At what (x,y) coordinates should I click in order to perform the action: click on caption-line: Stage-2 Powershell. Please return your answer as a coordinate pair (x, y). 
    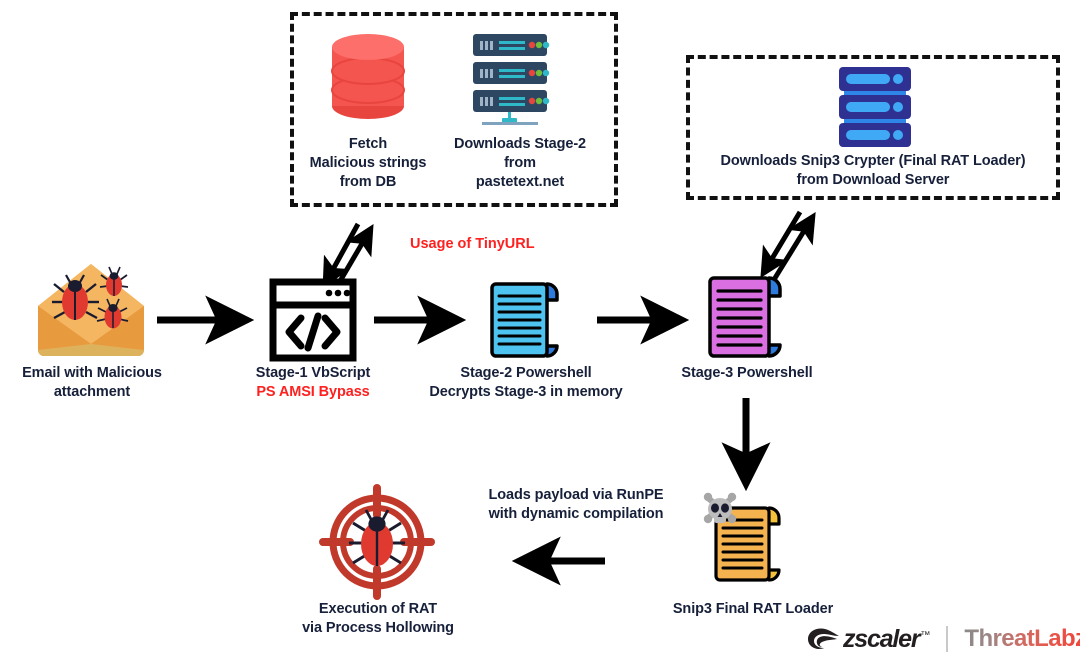
    Looking at the image, I should click on (526, 373).